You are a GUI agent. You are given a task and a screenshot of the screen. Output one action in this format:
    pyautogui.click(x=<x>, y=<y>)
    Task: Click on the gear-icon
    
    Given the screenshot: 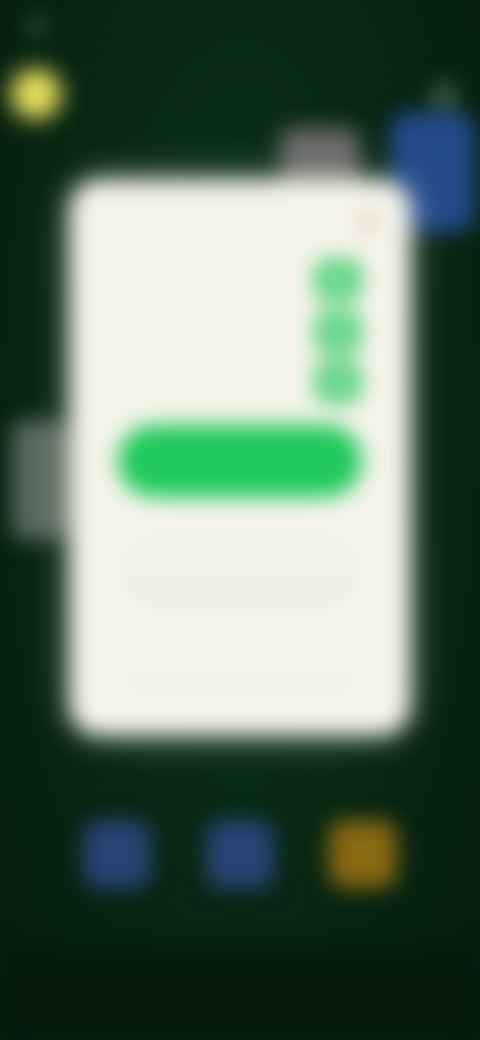 What is the action you would take?
    pyautogui.click(x=444, y=96)
    